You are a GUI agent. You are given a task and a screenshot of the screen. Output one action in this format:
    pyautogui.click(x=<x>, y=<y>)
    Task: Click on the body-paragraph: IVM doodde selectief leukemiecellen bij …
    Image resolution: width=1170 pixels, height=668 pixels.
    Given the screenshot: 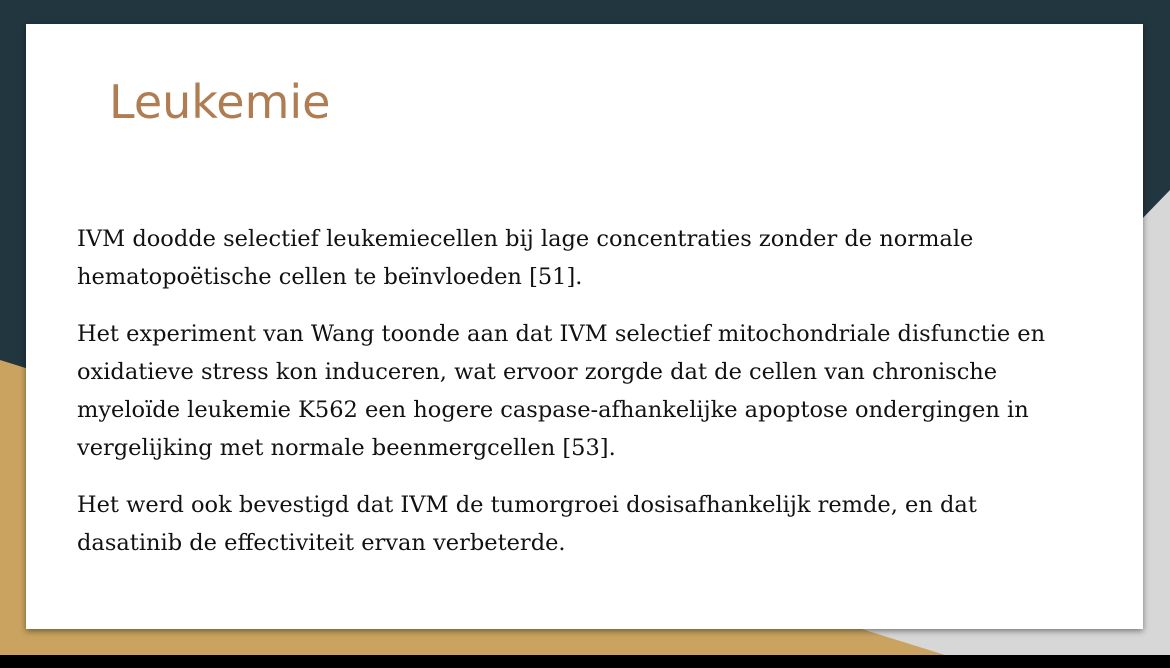 What is the action you would take?
    pyautogui.click(x=525, y=258)
    